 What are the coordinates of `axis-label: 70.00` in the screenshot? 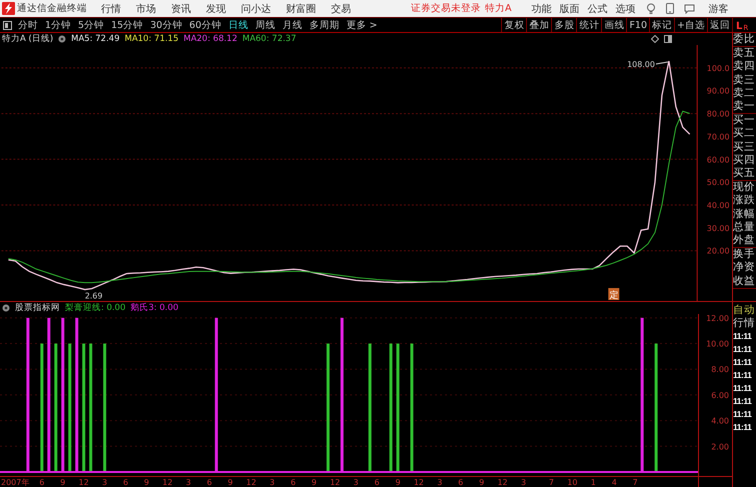 It's located at (718, 137).